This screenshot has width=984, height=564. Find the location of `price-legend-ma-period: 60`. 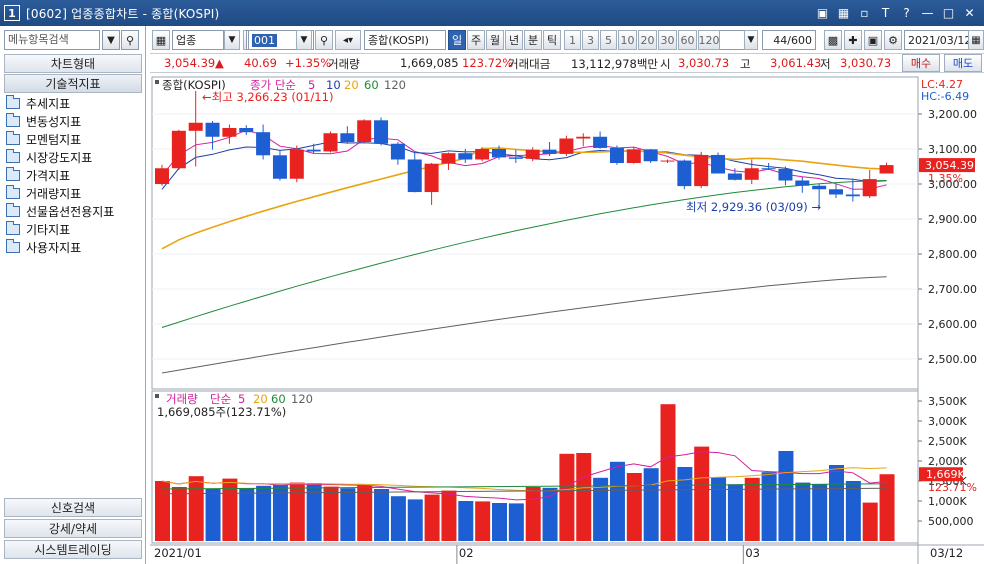

price-legend-ma-period: 60 is located at coordinates (371, 85).